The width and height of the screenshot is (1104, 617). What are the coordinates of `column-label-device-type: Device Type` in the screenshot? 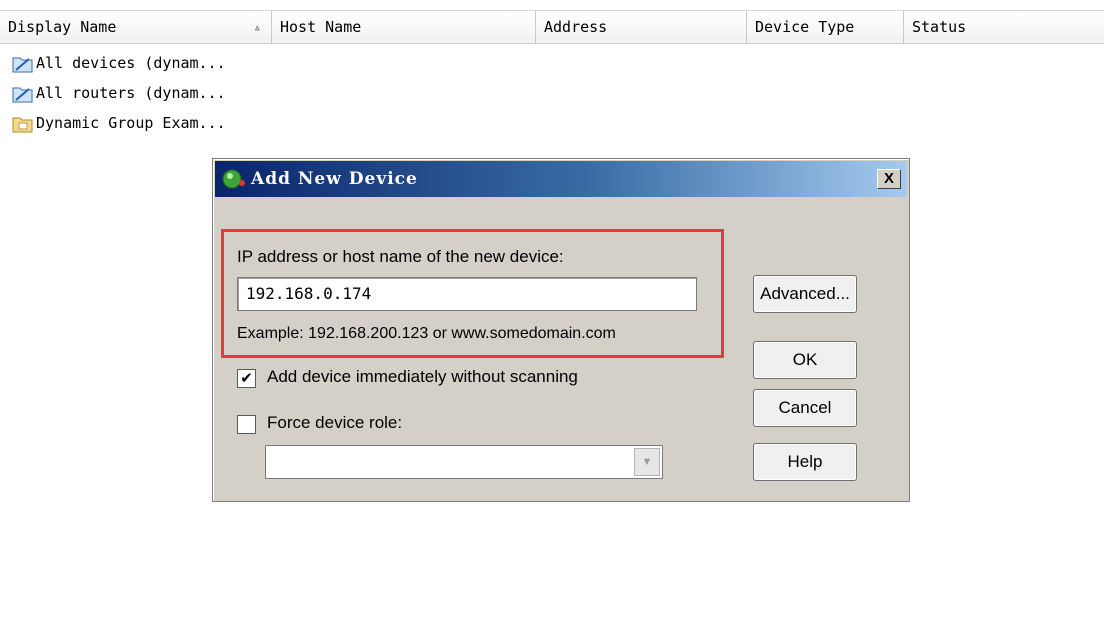 It's located at (805, 27).